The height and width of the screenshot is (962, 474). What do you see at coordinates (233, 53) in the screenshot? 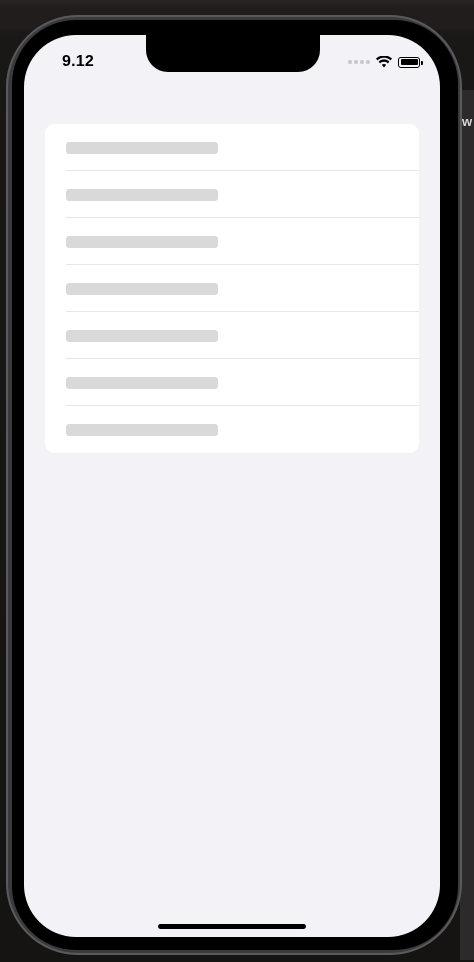
I see `device-notch` at bounding box center [233, 53].